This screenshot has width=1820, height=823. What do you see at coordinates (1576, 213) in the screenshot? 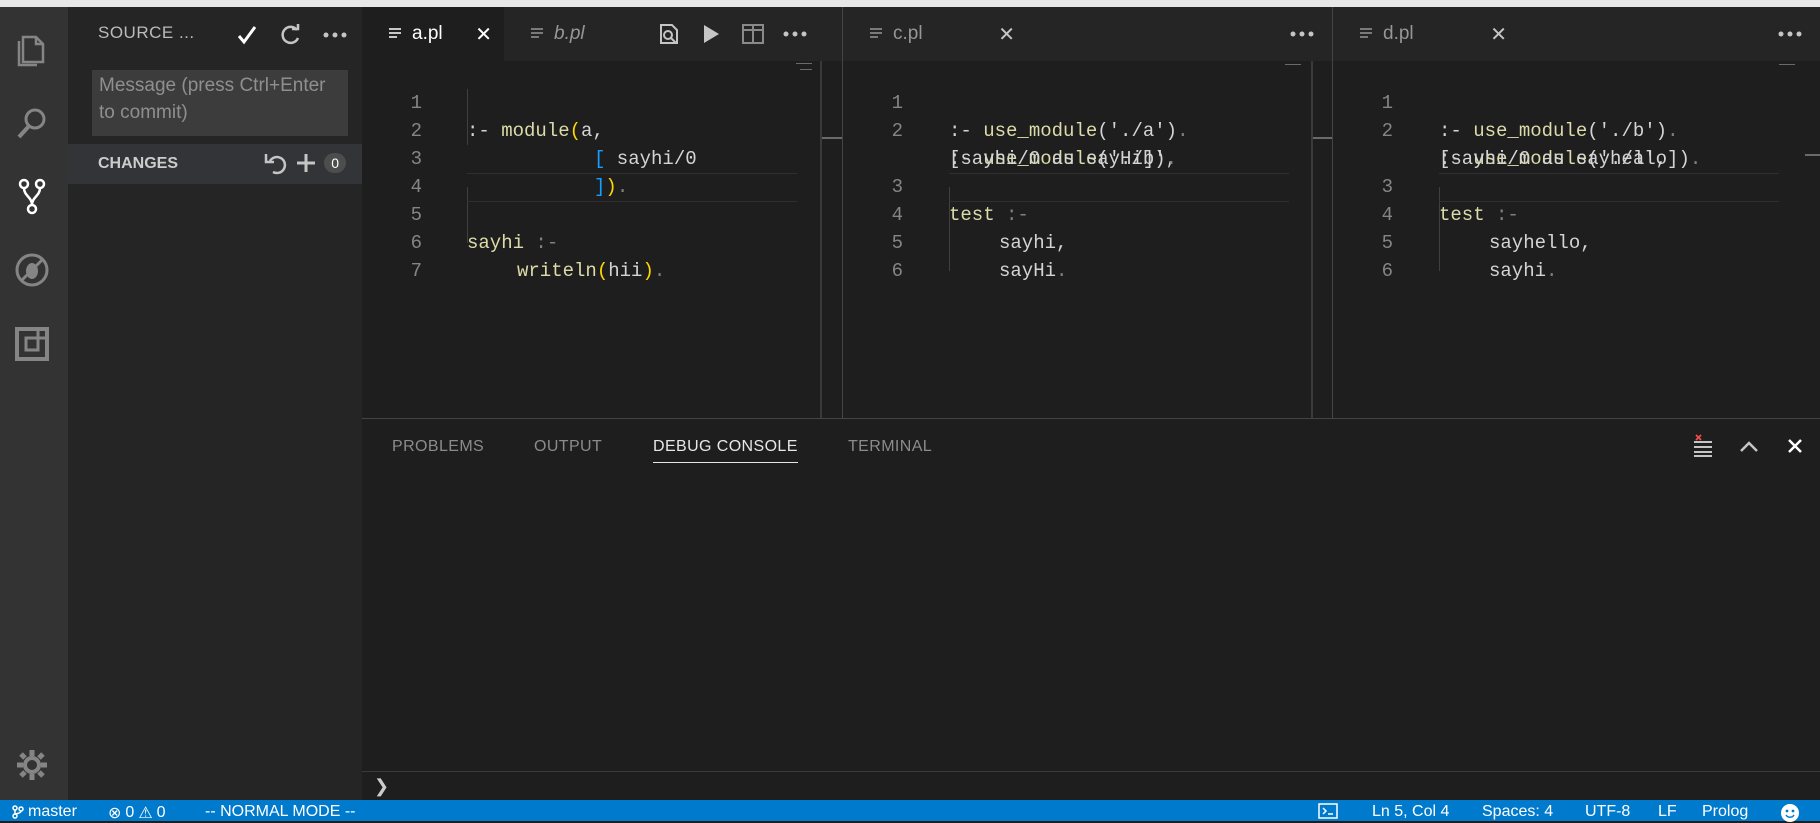
I see `code-line: 4 sayhello,` at bounding box center [1576, 213].